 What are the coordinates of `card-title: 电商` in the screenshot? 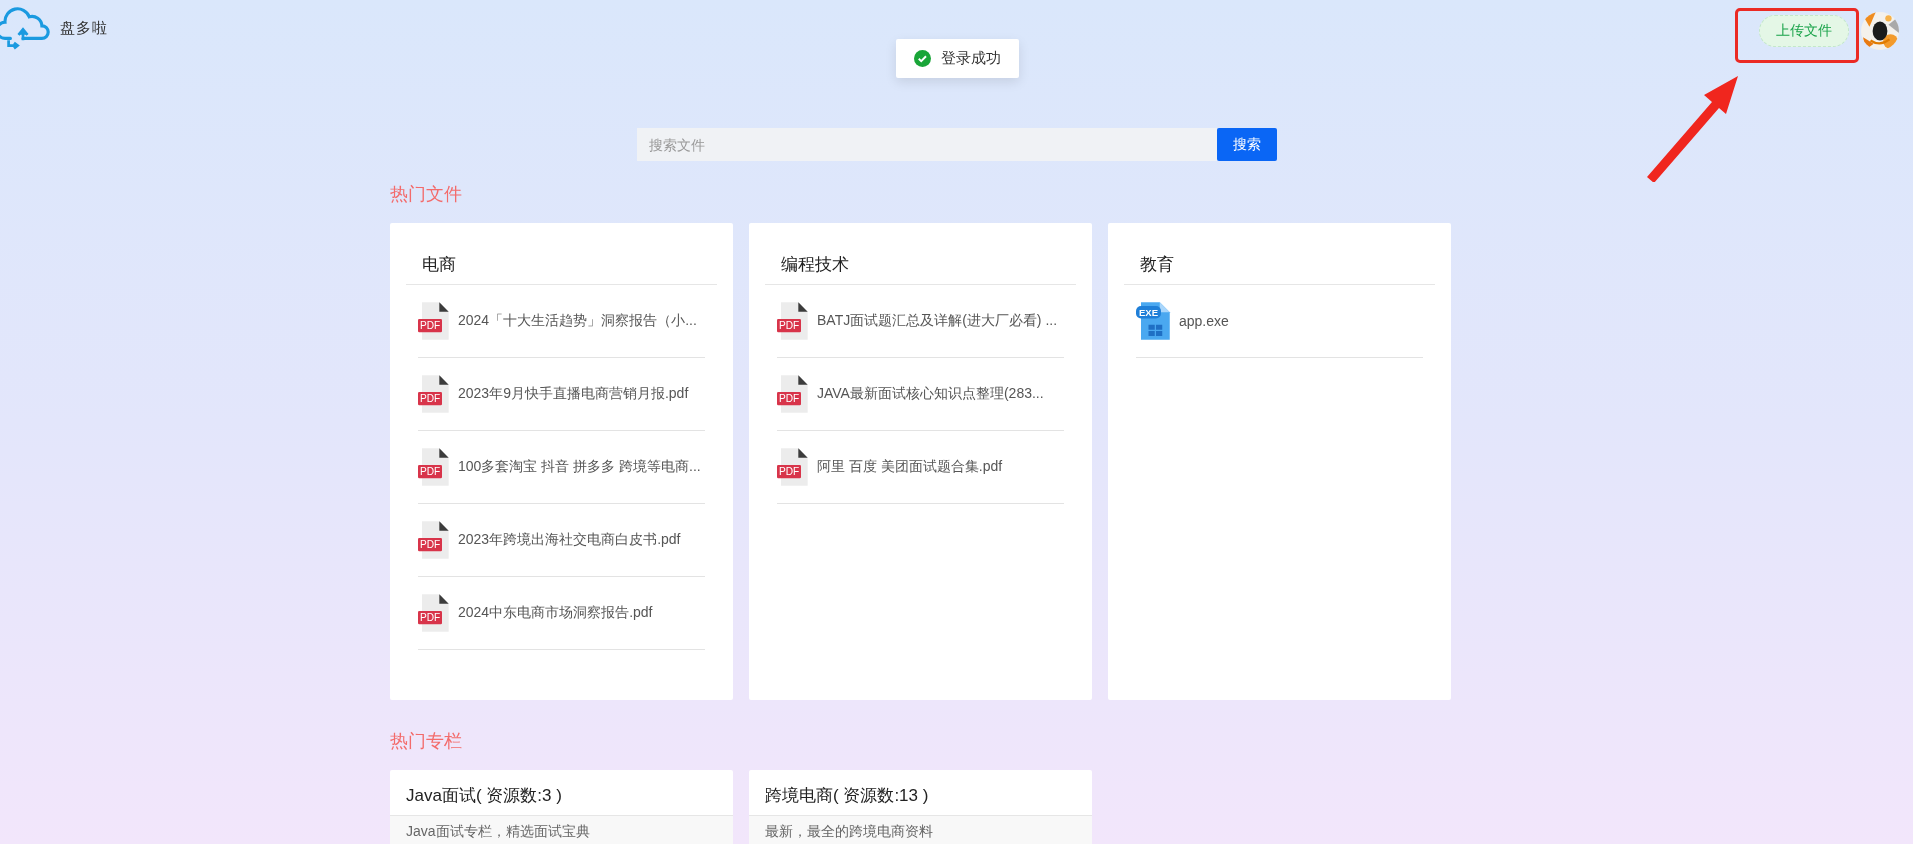 It's located at (561, 254).